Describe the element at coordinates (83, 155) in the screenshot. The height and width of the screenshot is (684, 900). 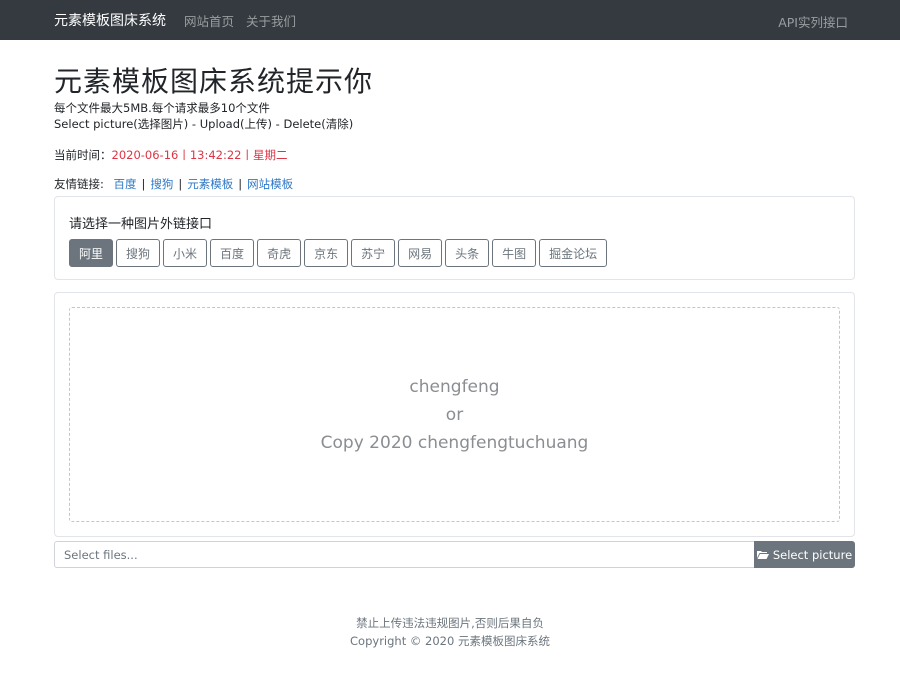
I see `current-time-label: 当前时间：` at that location.